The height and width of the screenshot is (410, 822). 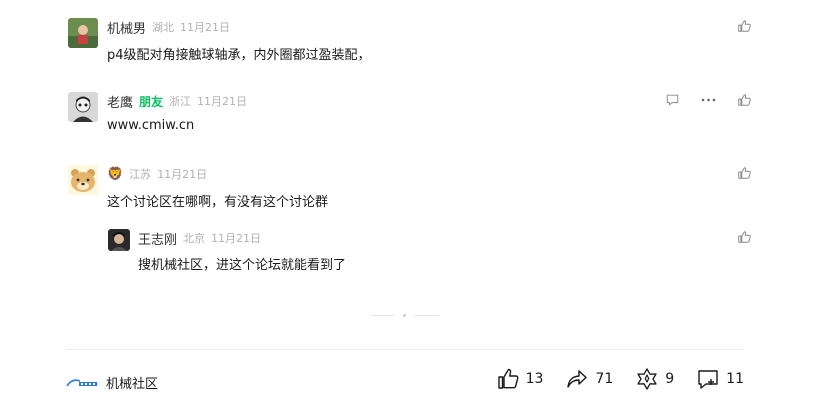 What do you see at coordinates (180, 101) in the screenshot?
I see `comment-location: 浙江` at bounding box center [180, 101].